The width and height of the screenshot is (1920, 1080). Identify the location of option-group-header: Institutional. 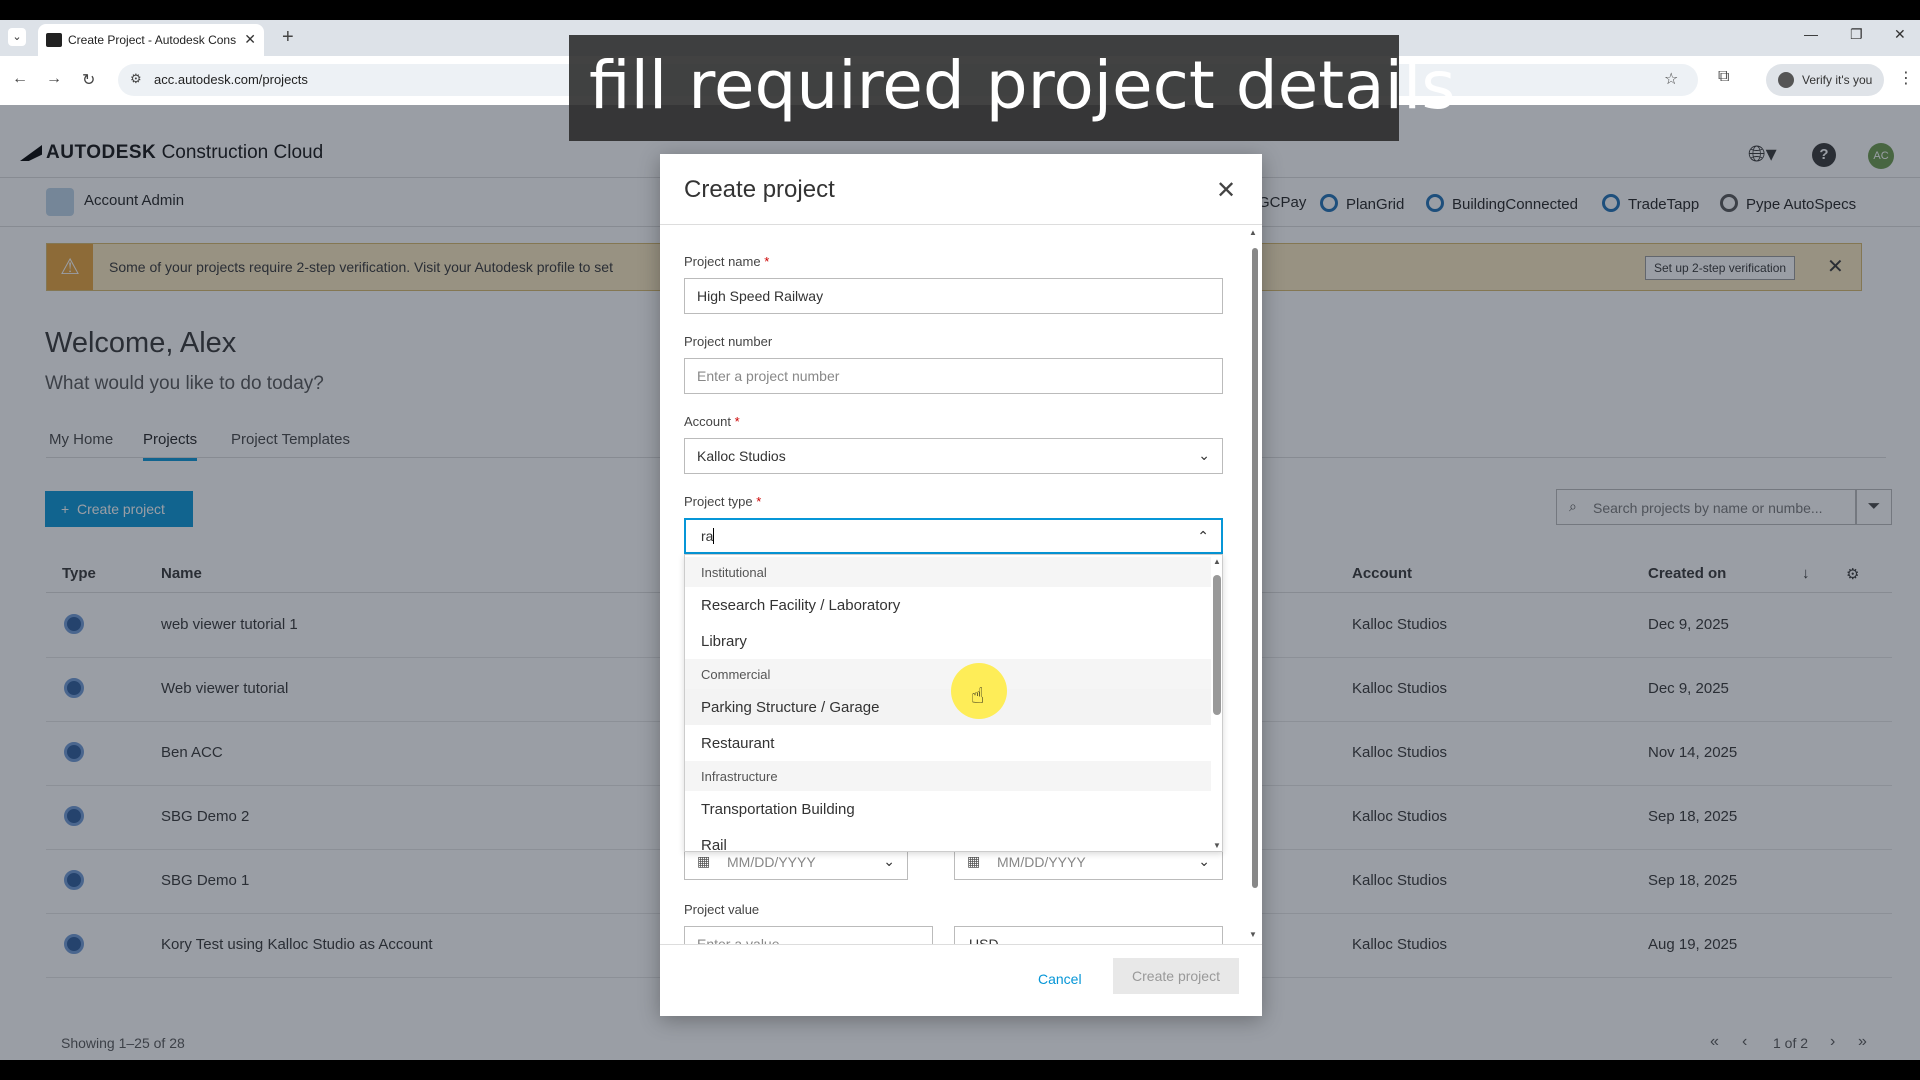
(948, 572).